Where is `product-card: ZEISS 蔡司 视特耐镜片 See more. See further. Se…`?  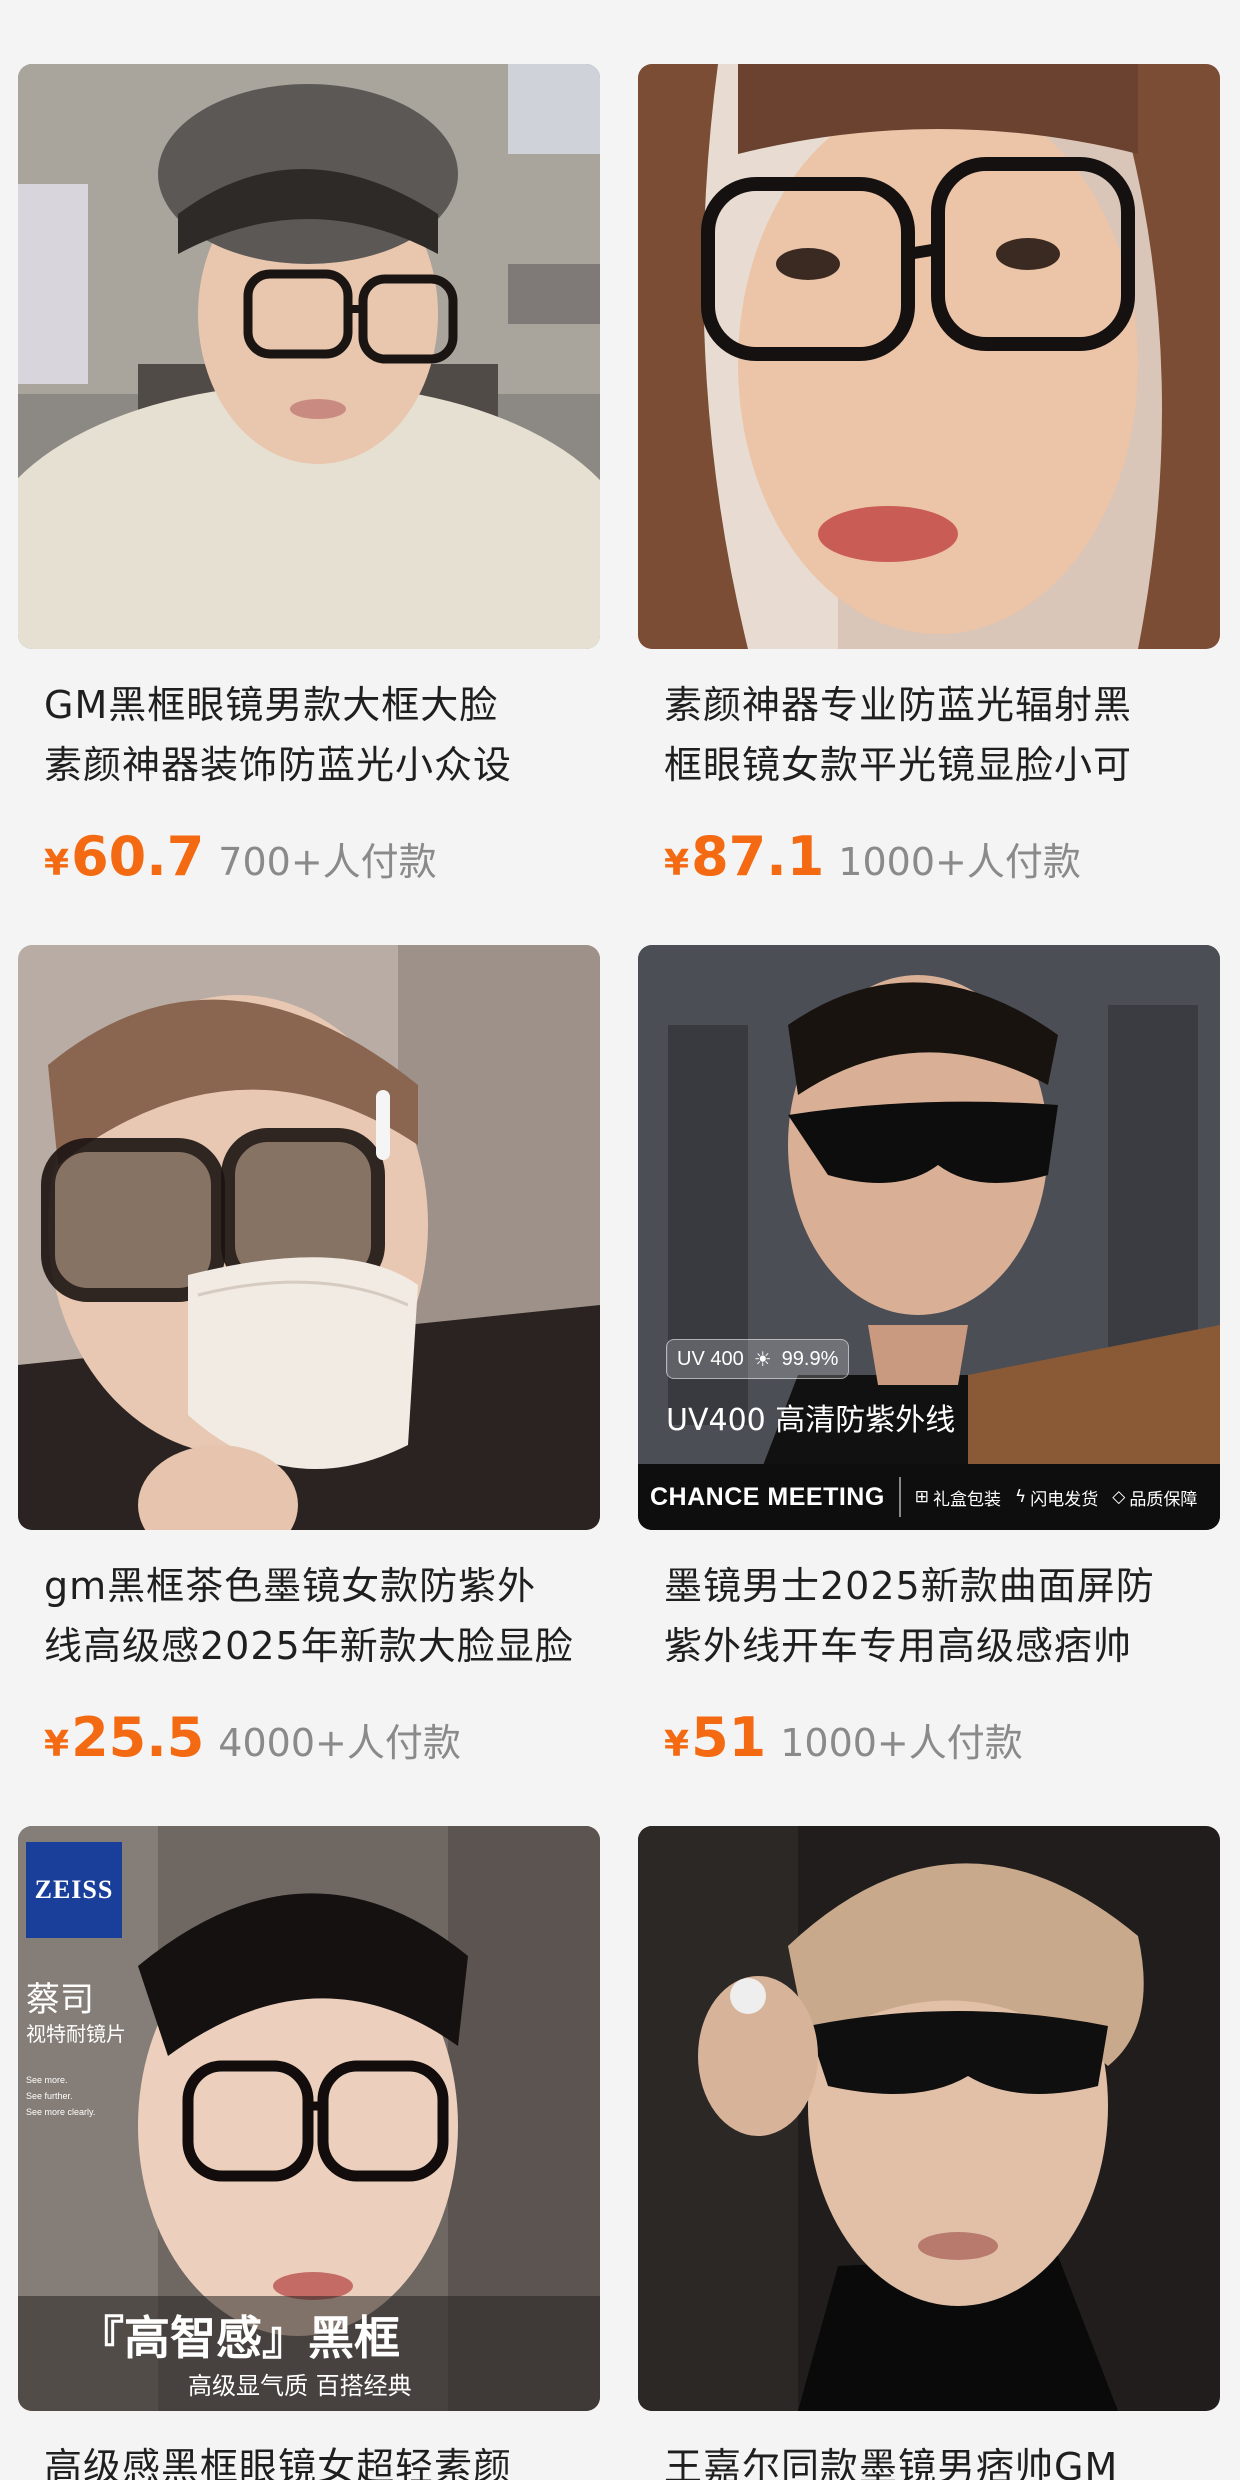 product-card: ZEISS 蔡司 视特耐镜片 See more. See further. Se… is located at coordinates (309, 2153).